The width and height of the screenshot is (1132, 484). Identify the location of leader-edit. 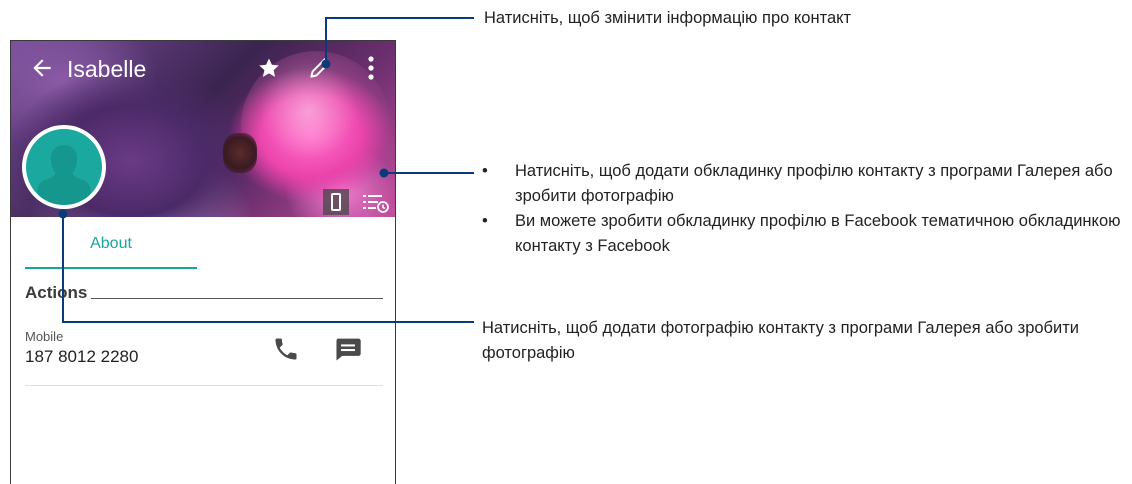
(399, 40).